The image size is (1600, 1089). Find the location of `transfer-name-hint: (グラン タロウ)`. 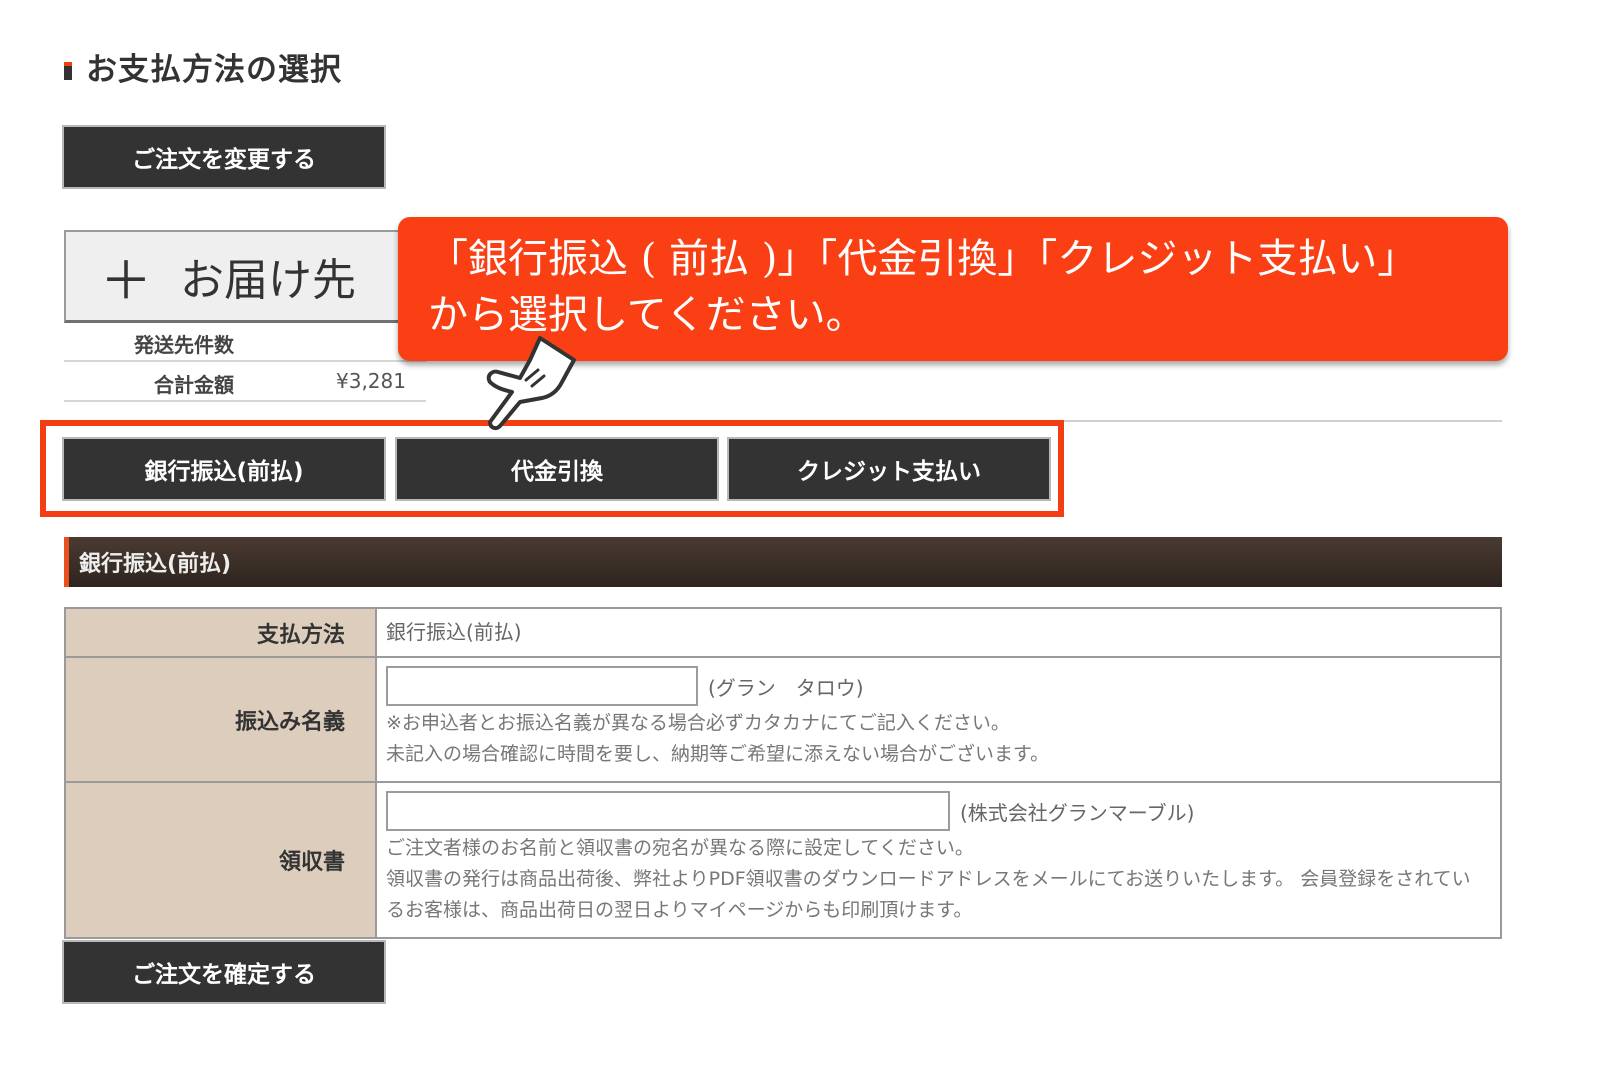

transfer-name-hint: (グラン タロウ) is located at coordinates (786, 687).